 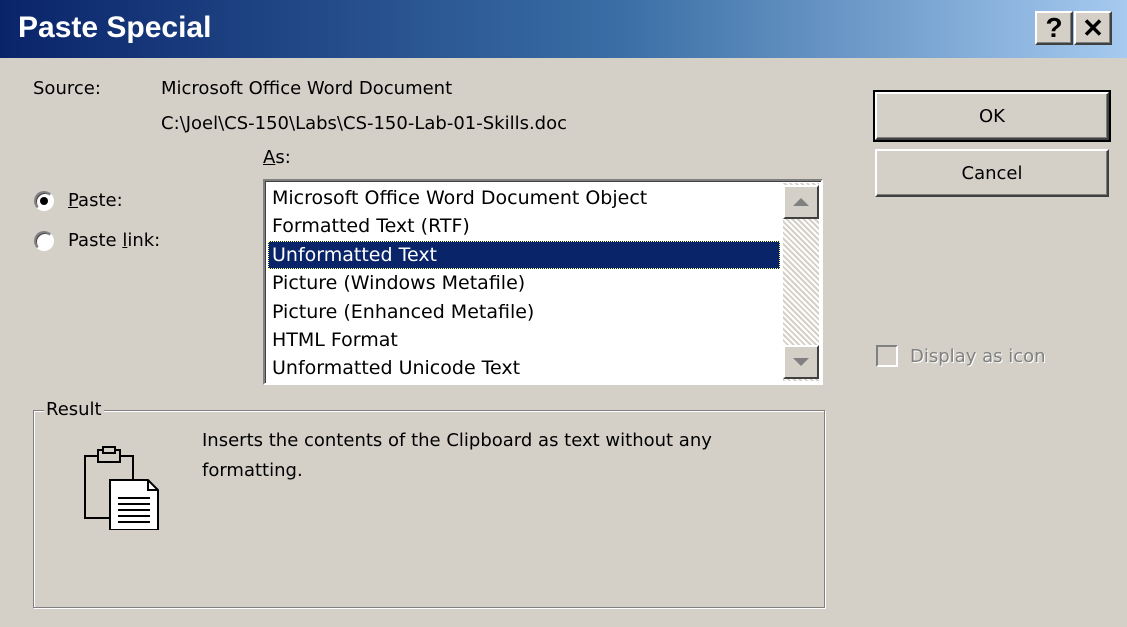 What do you see at coordinates (524, 198) in the screenshot?
I see `list-item: Microsoft Office Word Document Object` at bounding box center [524, 198].